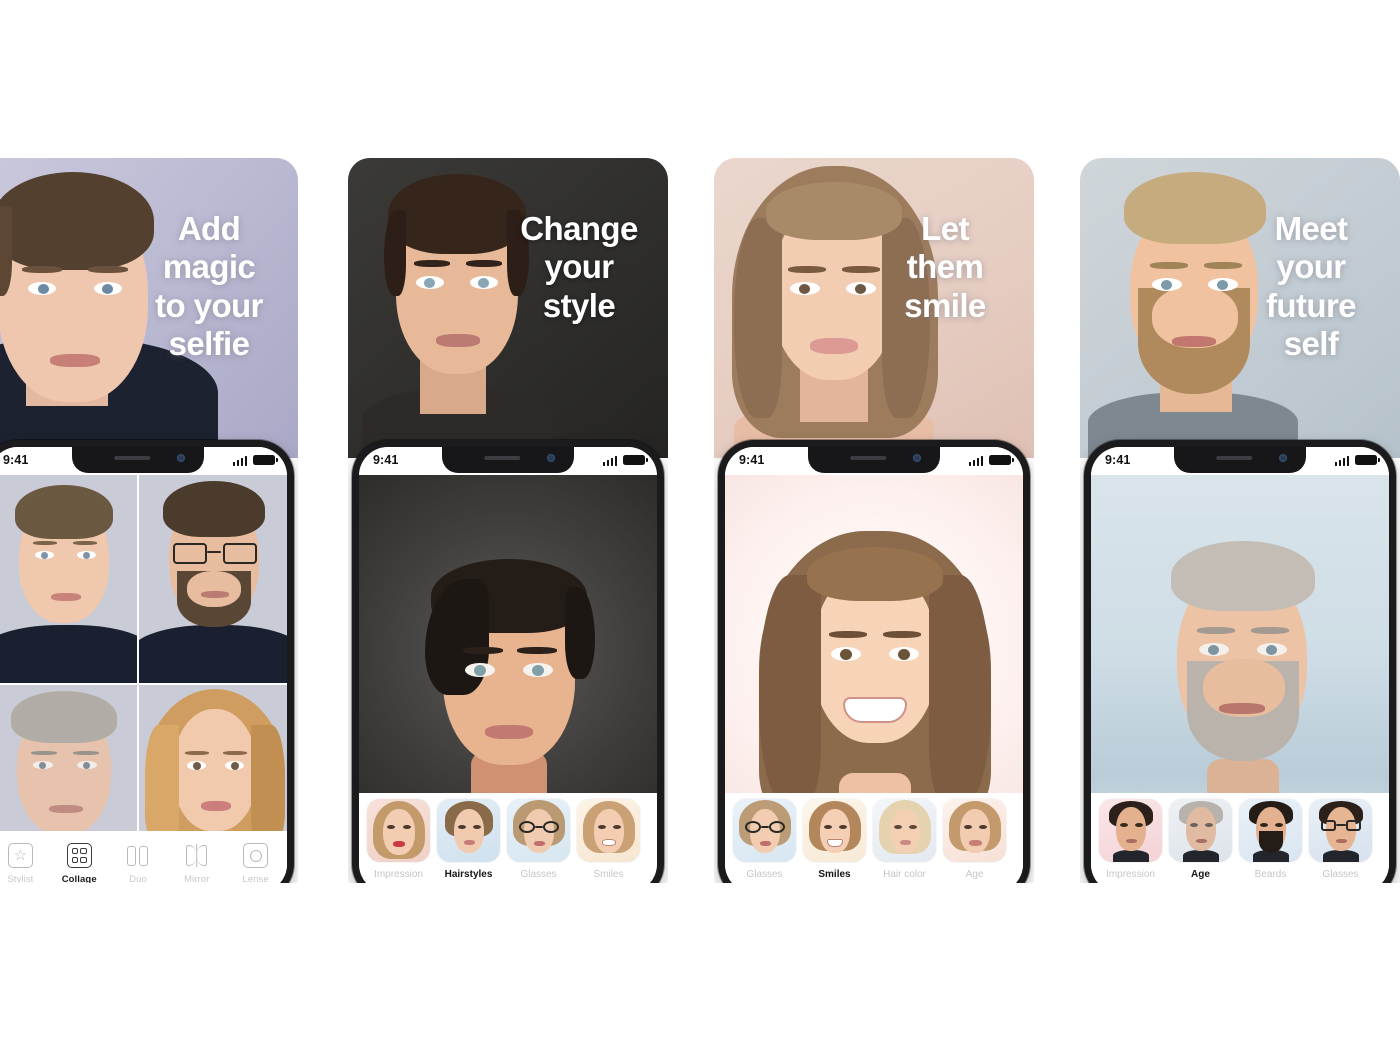  Describe the element at coordinates (68, 579) in the screenshot. I see `collage-cell-young-man` at that location.